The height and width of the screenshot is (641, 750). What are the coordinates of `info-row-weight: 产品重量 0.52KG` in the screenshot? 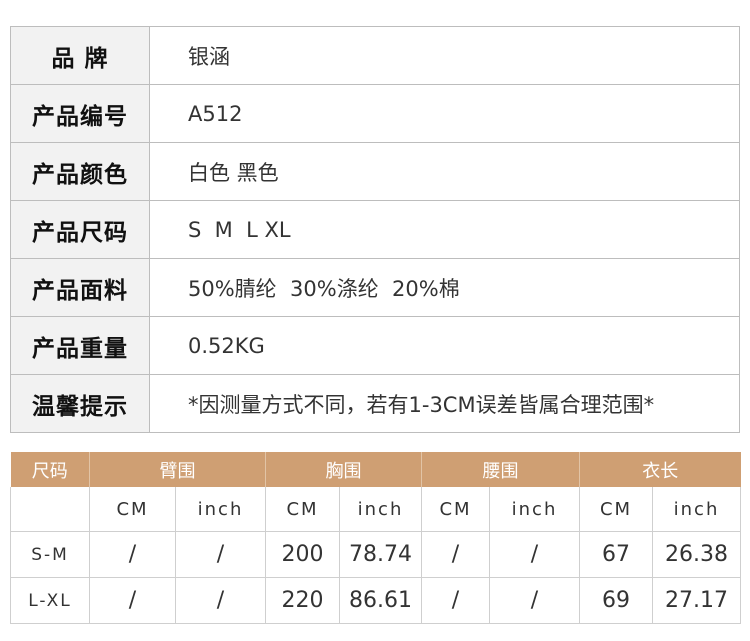 It's located at (375, 345).